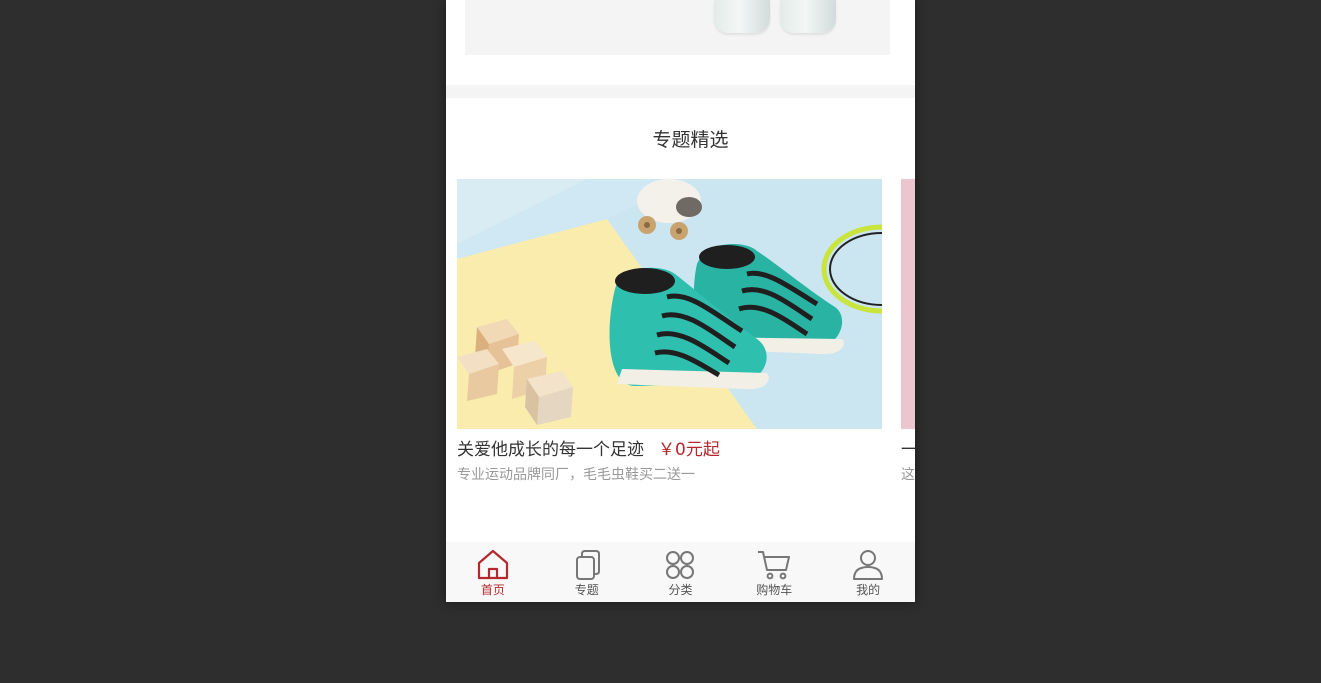  I want to click on tab-profile: 我的, so click(868, 572).